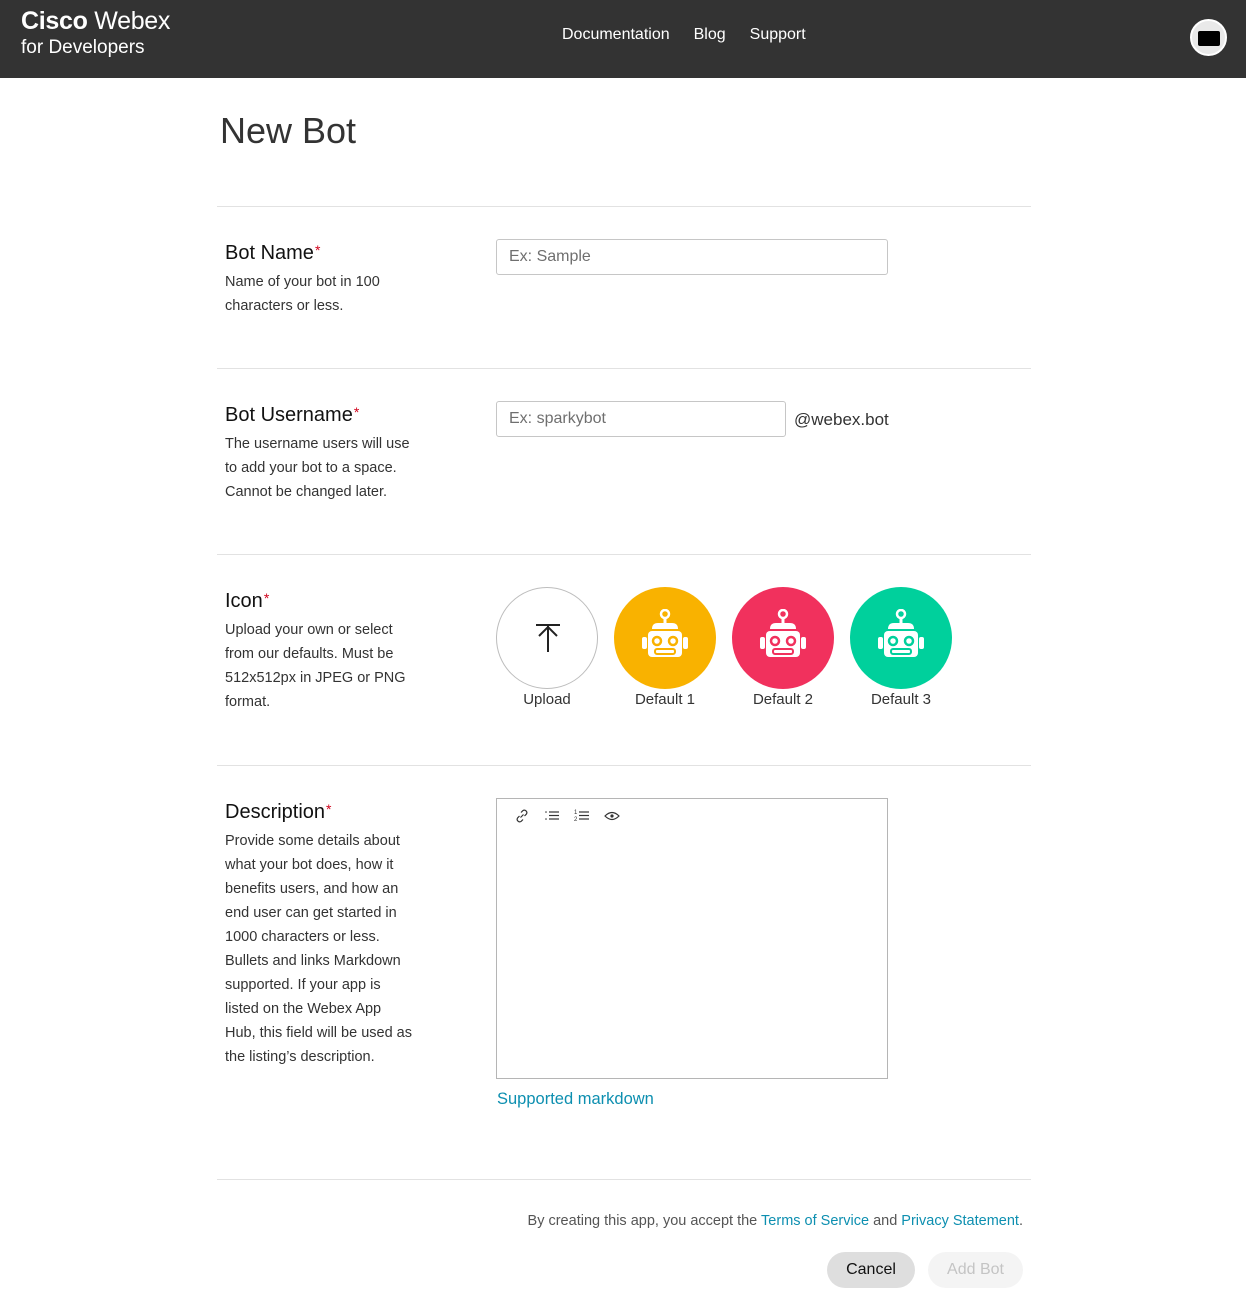 The height and width of the screenshot is (1305, 1246). Describe the element at coordinates (641, 419) in the screenshot. I see `bot-username-input` at that location.